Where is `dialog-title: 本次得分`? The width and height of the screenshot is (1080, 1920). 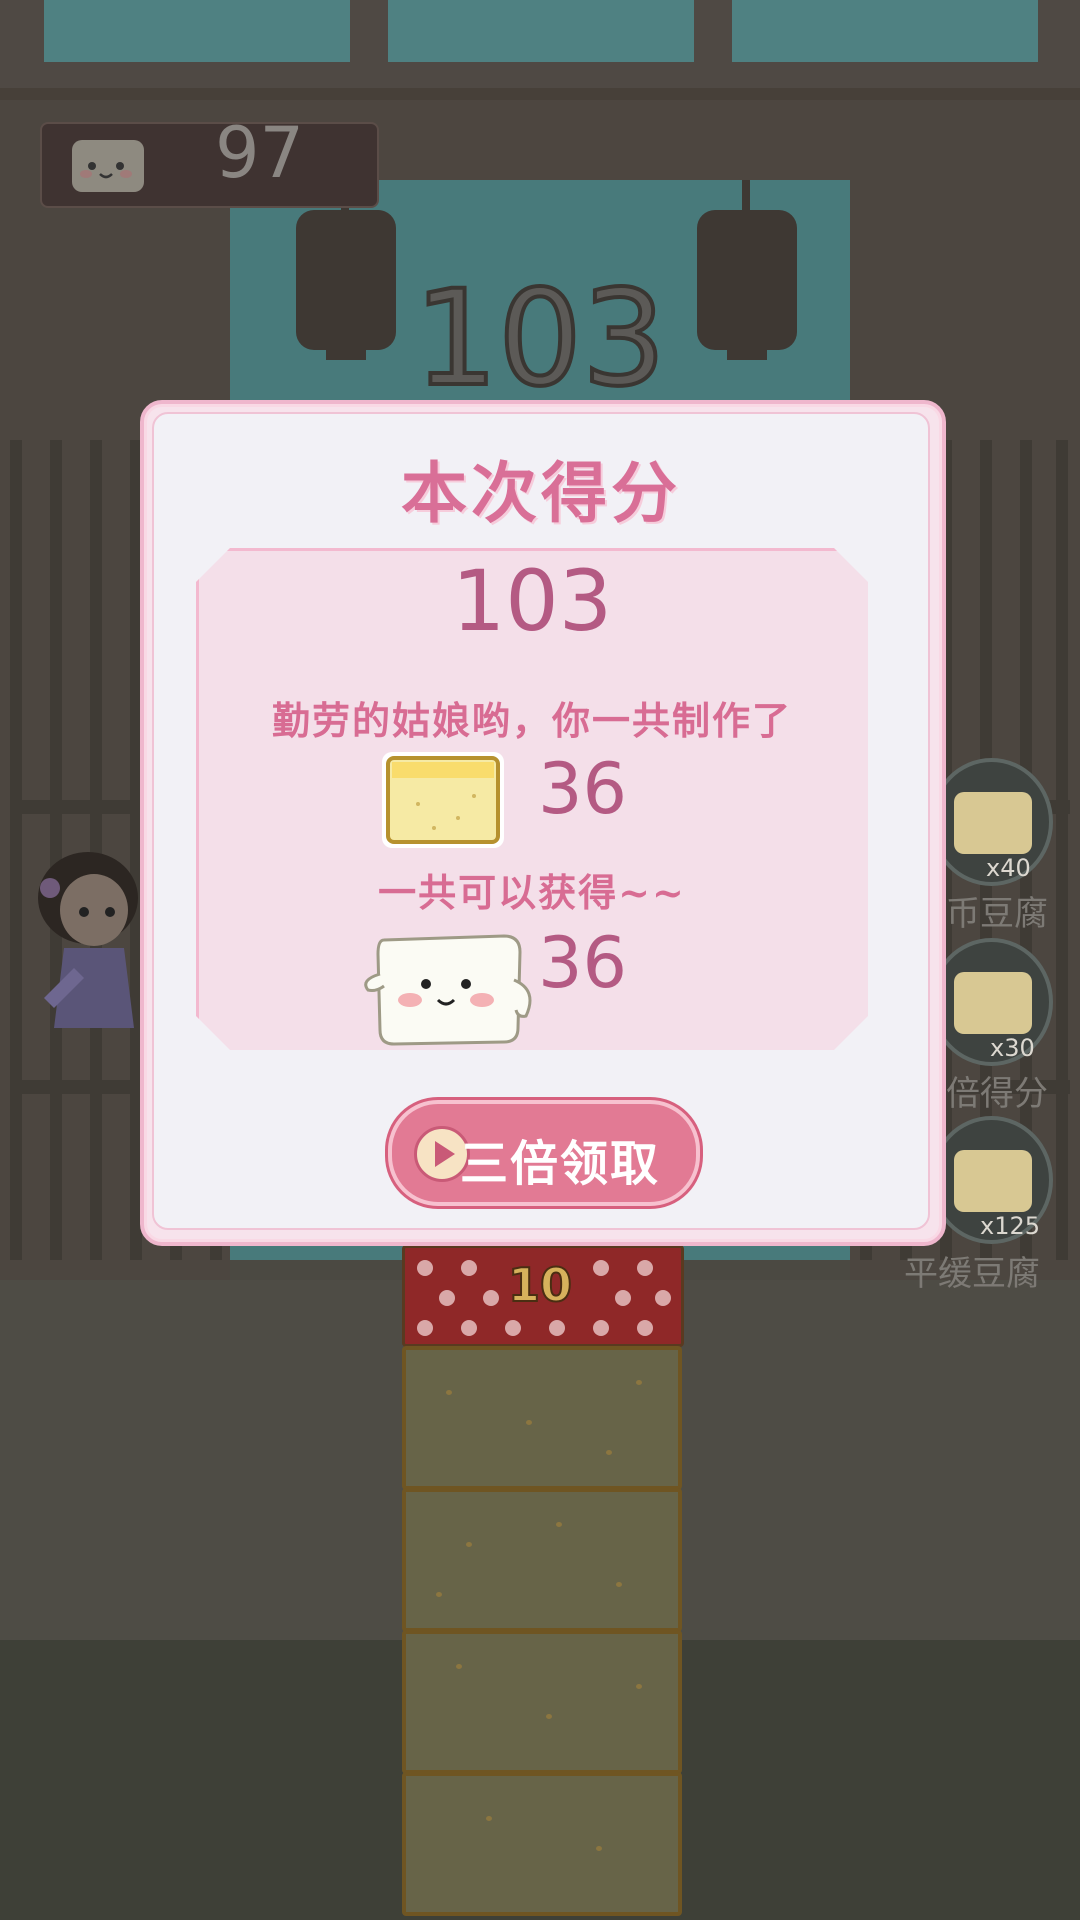 dialog-title: 本次得分 is located at coordinates (541, 493).